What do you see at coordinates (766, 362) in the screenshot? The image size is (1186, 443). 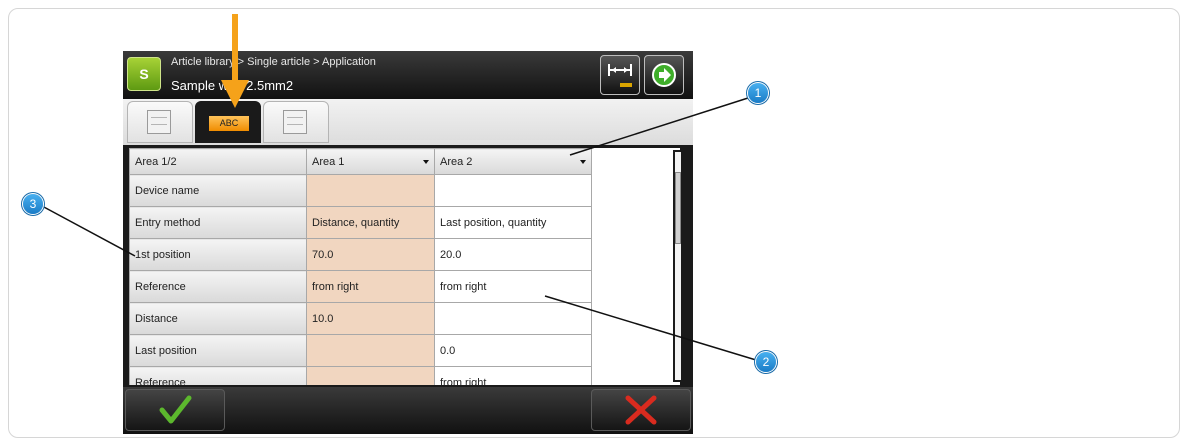 I see `callout-marker-2: 2` at bounding box center [766, 362].